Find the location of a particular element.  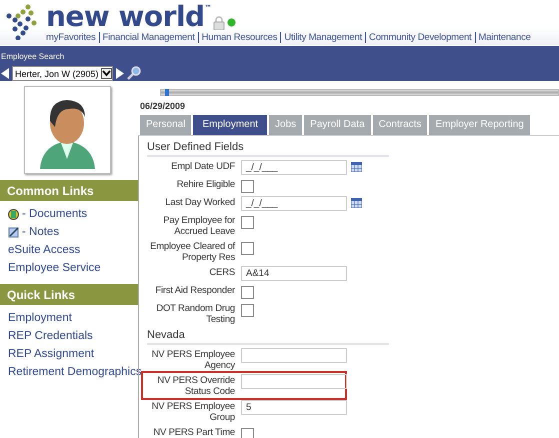

field-label: Rehire Eligible is located at coordinates (205, 184).